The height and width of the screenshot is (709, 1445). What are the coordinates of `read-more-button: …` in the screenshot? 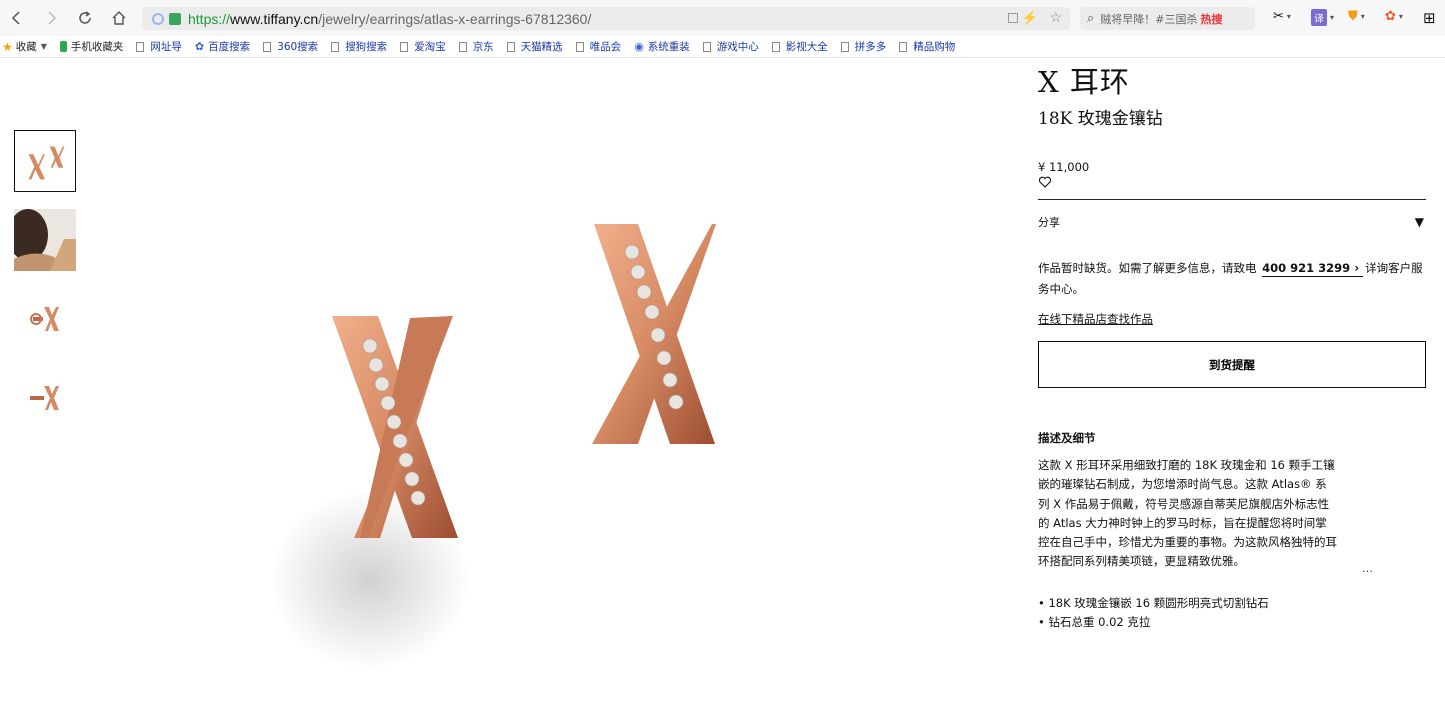 It's located at (1367, 568).